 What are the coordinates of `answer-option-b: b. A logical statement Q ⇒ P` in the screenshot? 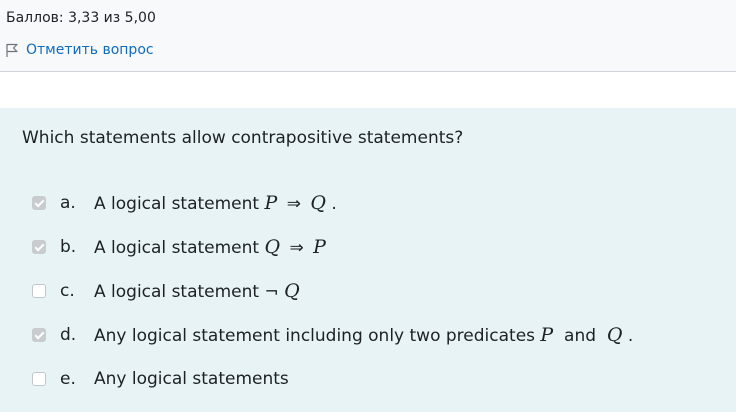 It's located at (372, 247).